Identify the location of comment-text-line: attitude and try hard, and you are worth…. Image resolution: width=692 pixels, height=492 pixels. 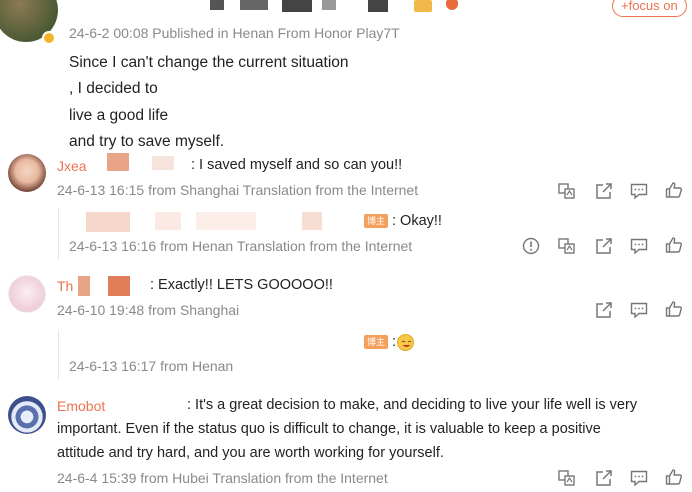
(250, 453).